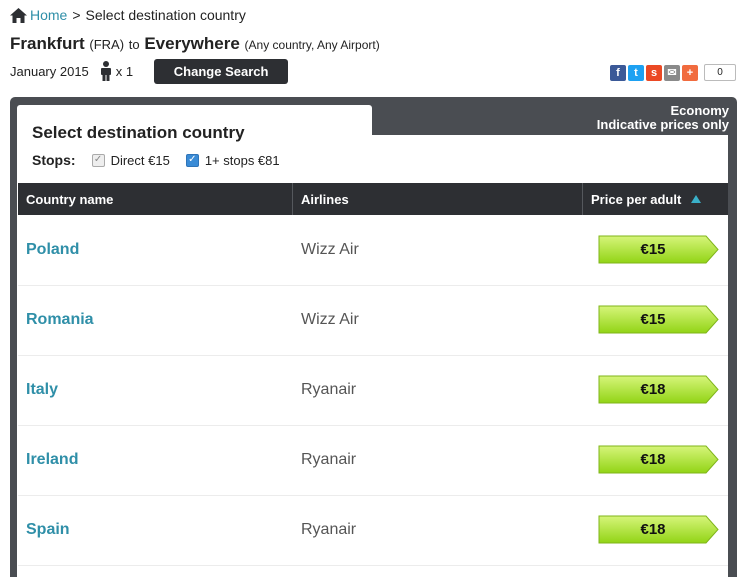 The image size is (740, 585). I want to click on one-plus-checkbox: ✓, so click(192, 160).